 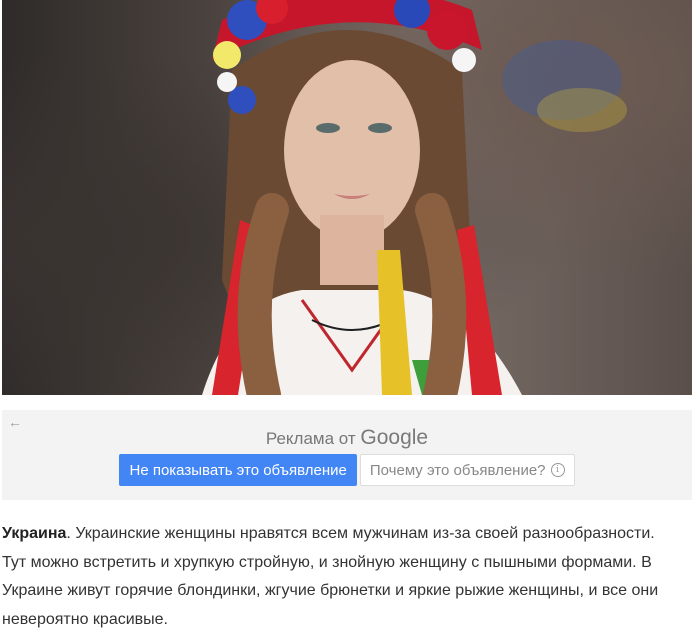 I want to click on info-icon: i, so click(x=557, y=470).